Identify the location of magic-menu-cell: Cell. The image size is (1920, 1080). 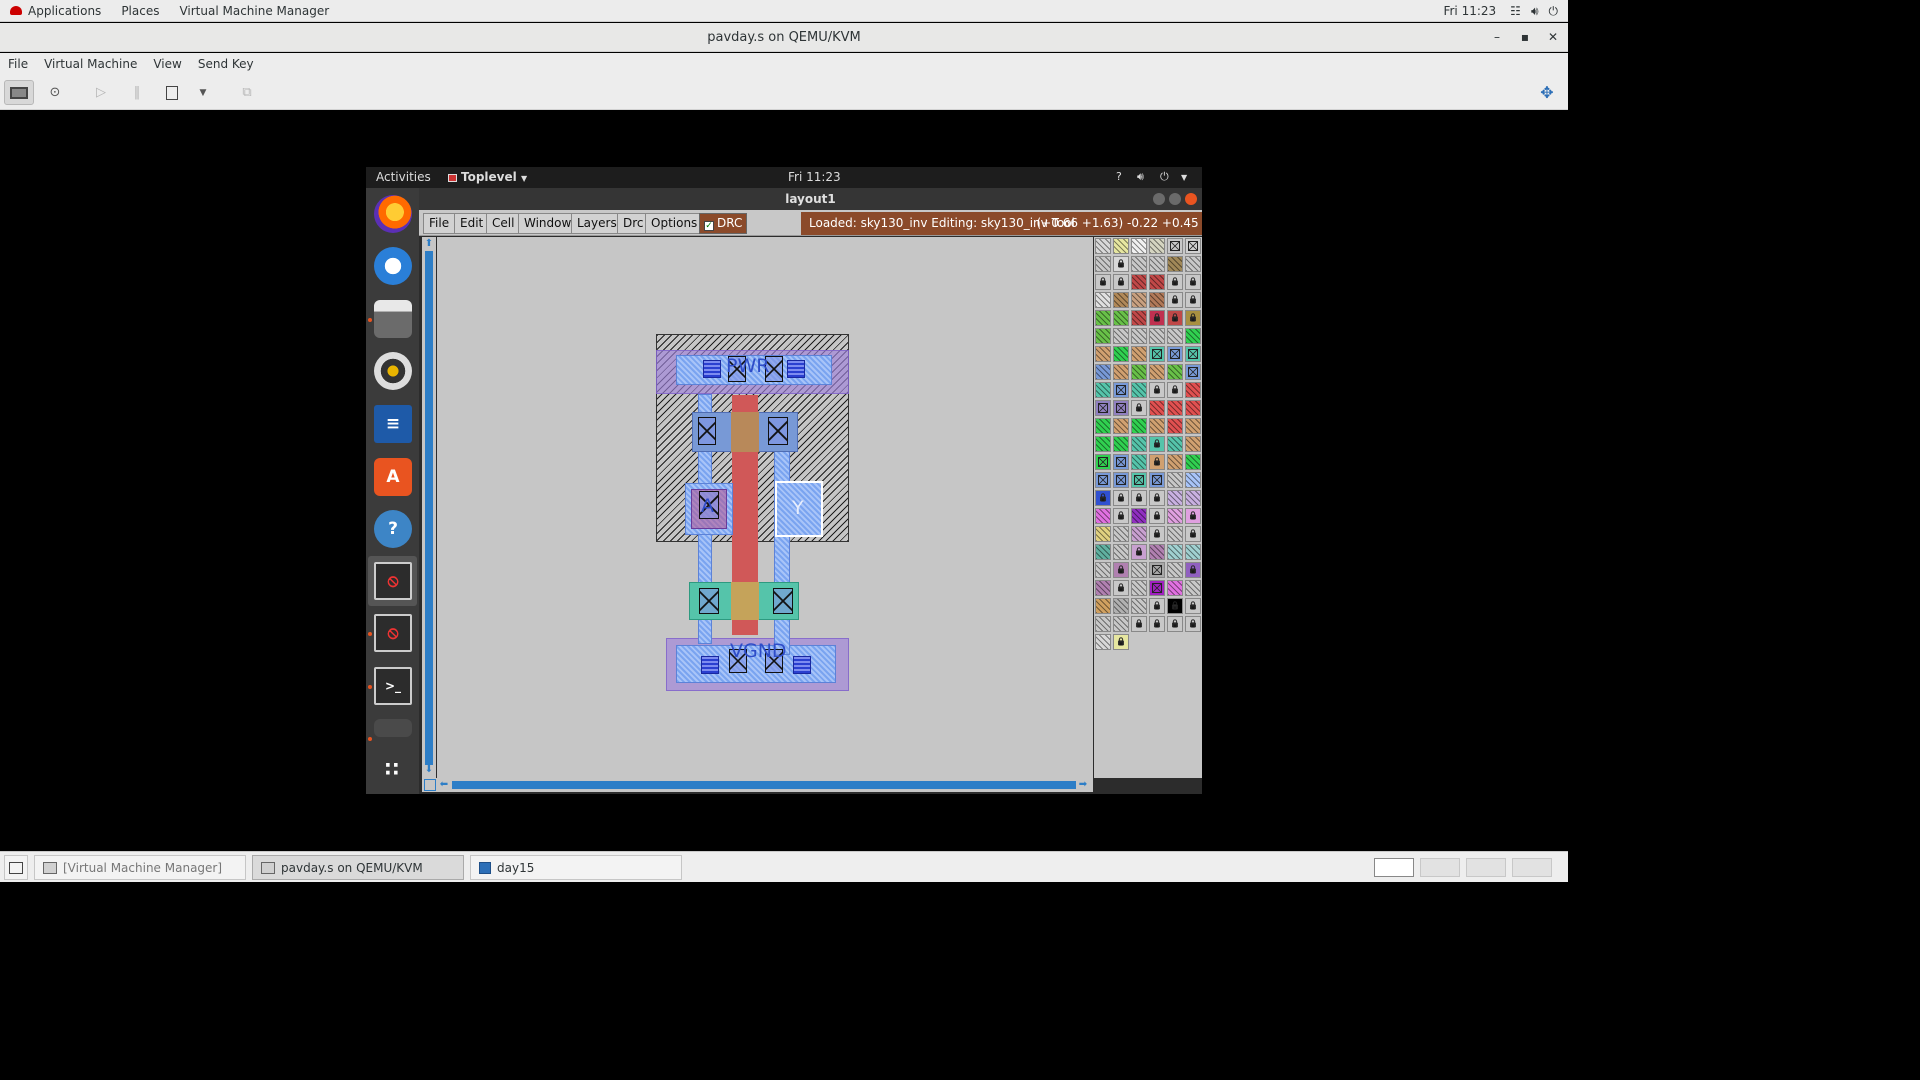
(503, 223).